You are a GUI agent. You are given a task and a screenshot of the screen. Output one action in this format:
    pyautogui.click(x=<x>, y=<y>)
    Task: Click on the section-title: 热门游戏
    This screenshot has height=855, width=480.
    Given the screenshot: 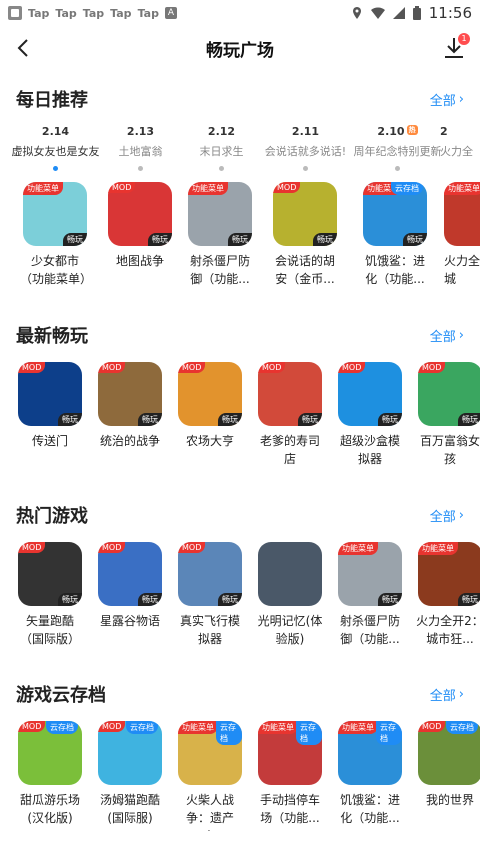 What is the action you would take?
    pyautogui.click(x=52, y=516)
    